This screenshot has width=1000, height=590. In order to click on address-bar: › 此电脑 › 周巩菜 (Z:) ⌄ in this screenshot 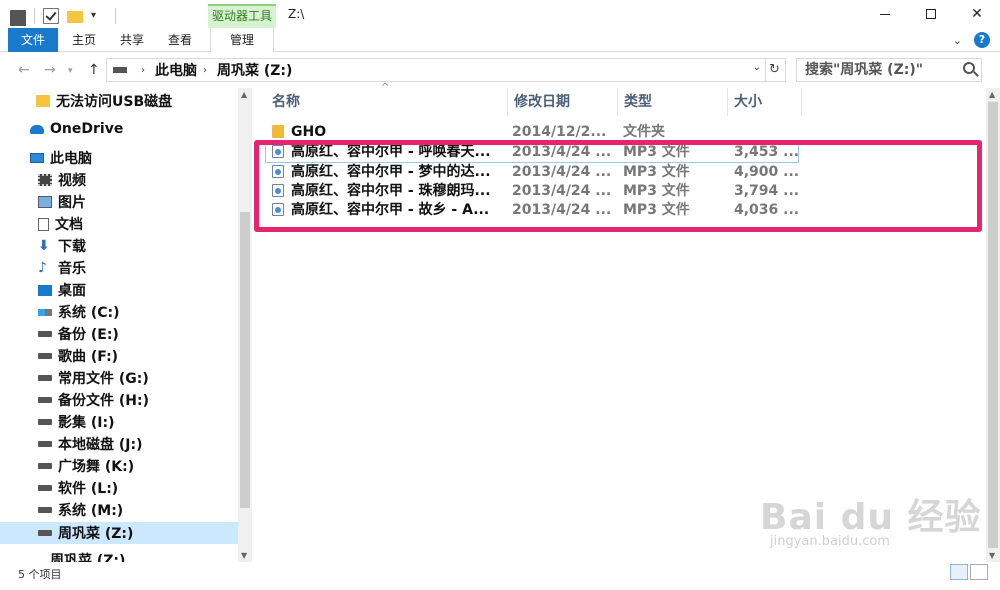, I will do `click(436, 70)`.